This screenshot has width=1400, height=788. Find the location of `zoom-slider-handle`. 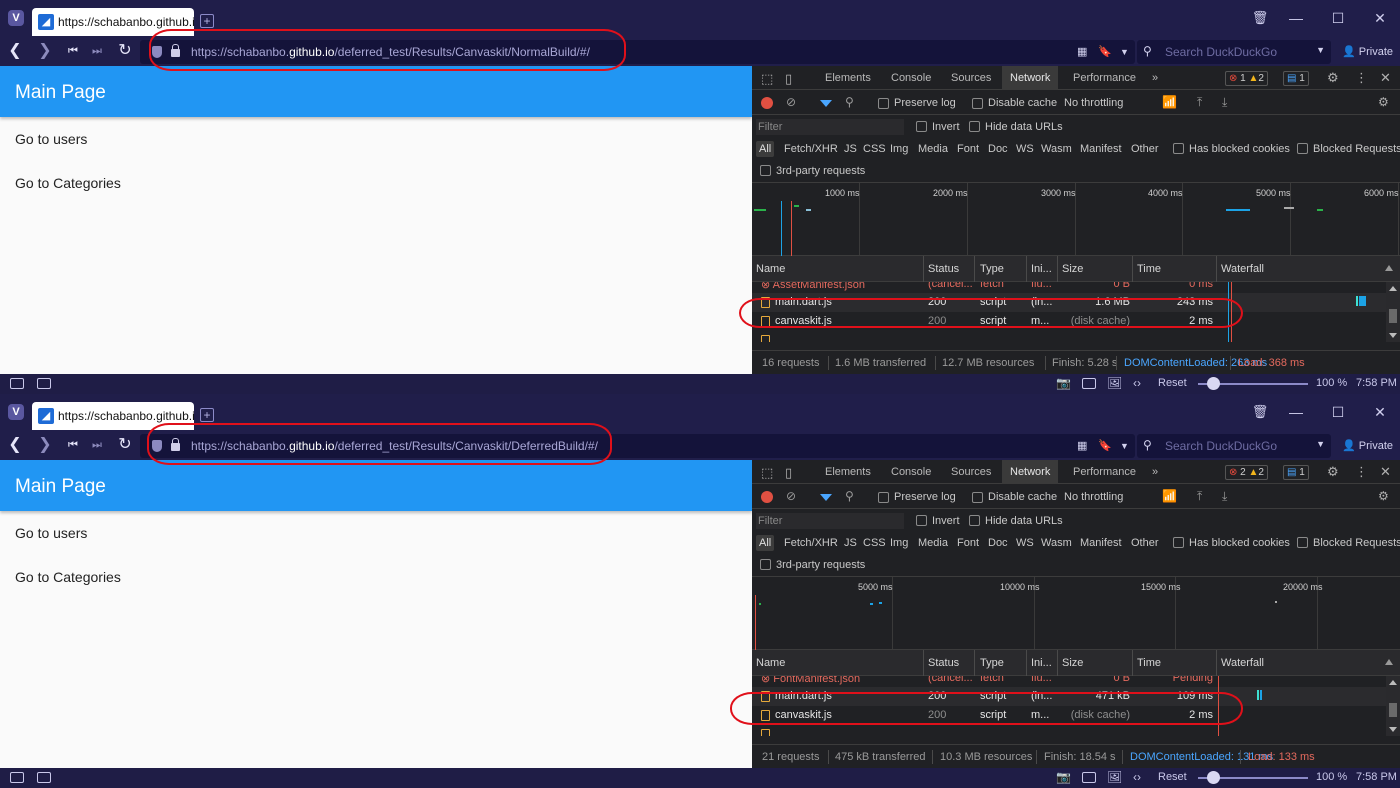

zoom-slider-handle is located at coordinates (1213, 777).